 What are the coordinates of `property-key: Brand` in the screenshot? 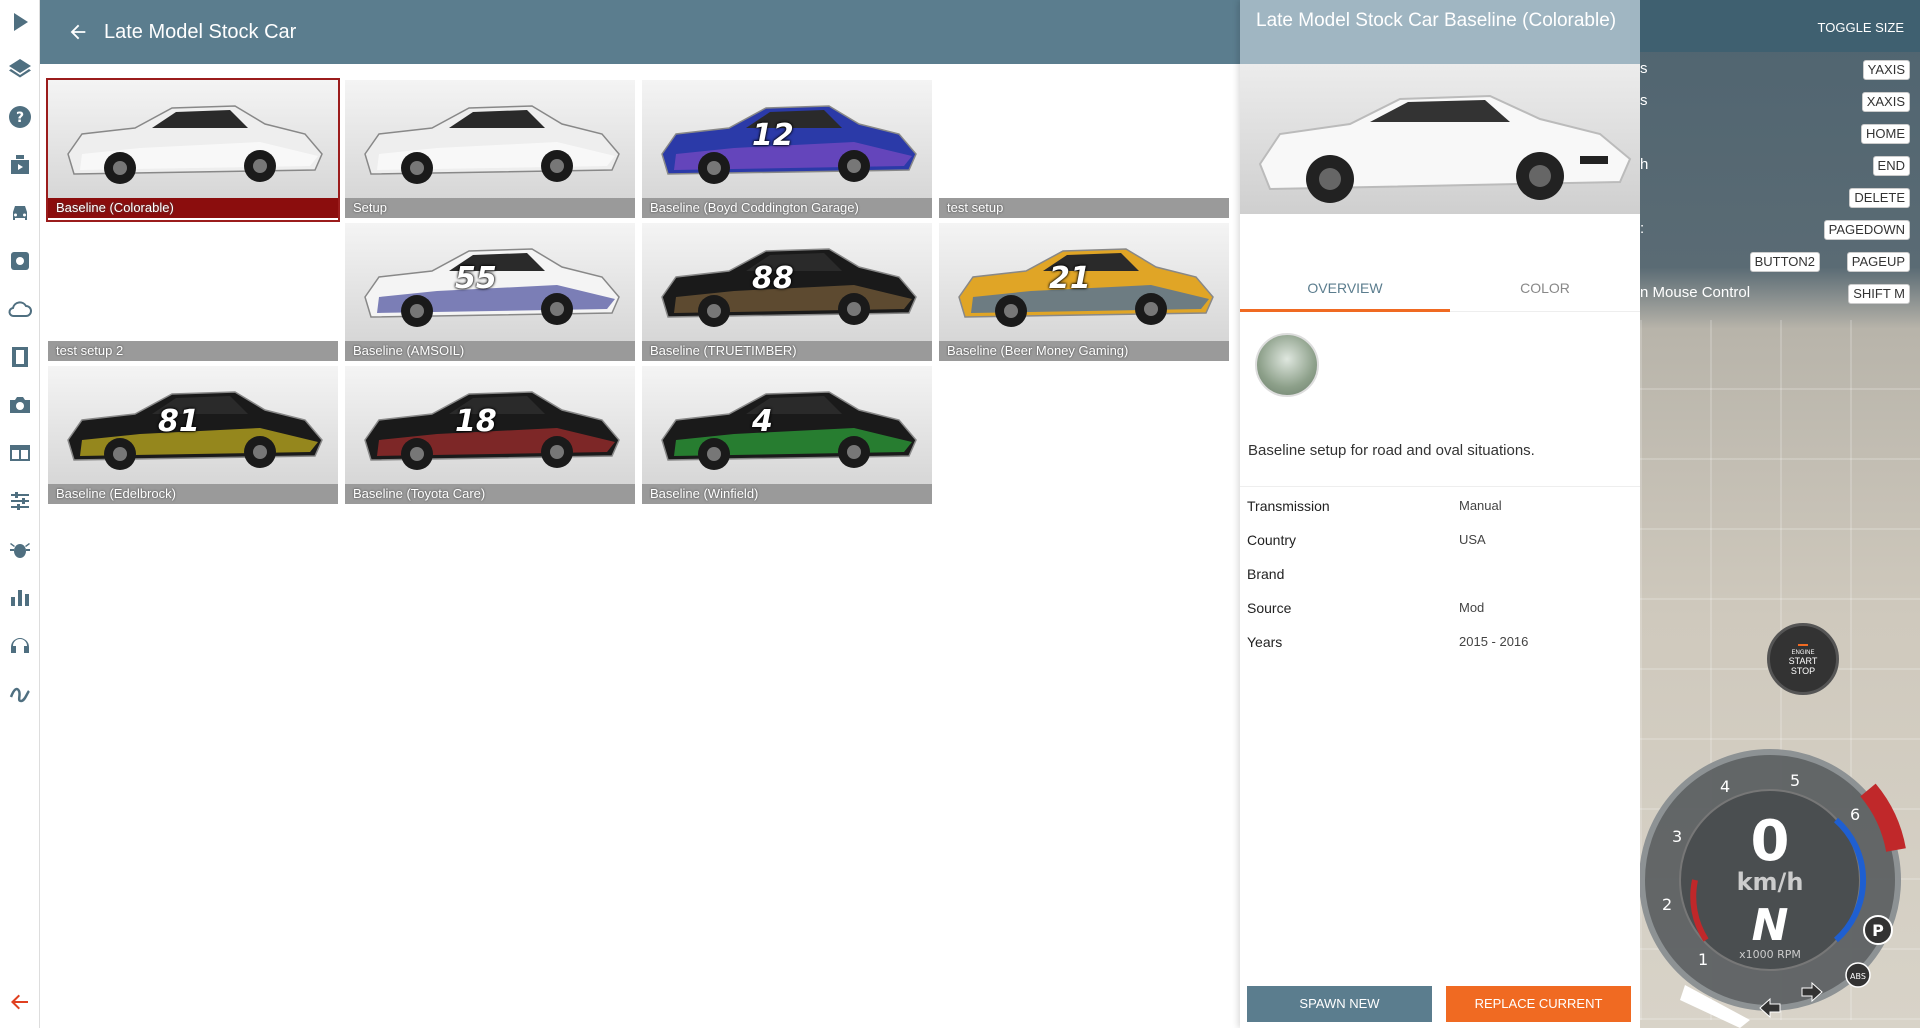 It's located at (1266, 574).